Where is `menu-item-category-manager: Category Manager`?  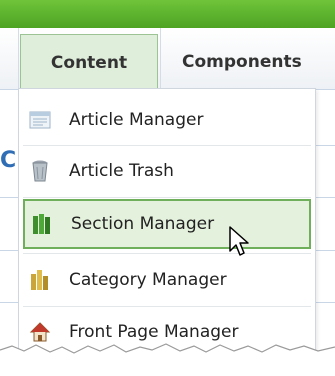 menu-item-category-manager: Category Manager is located at coordinates (167, 280).